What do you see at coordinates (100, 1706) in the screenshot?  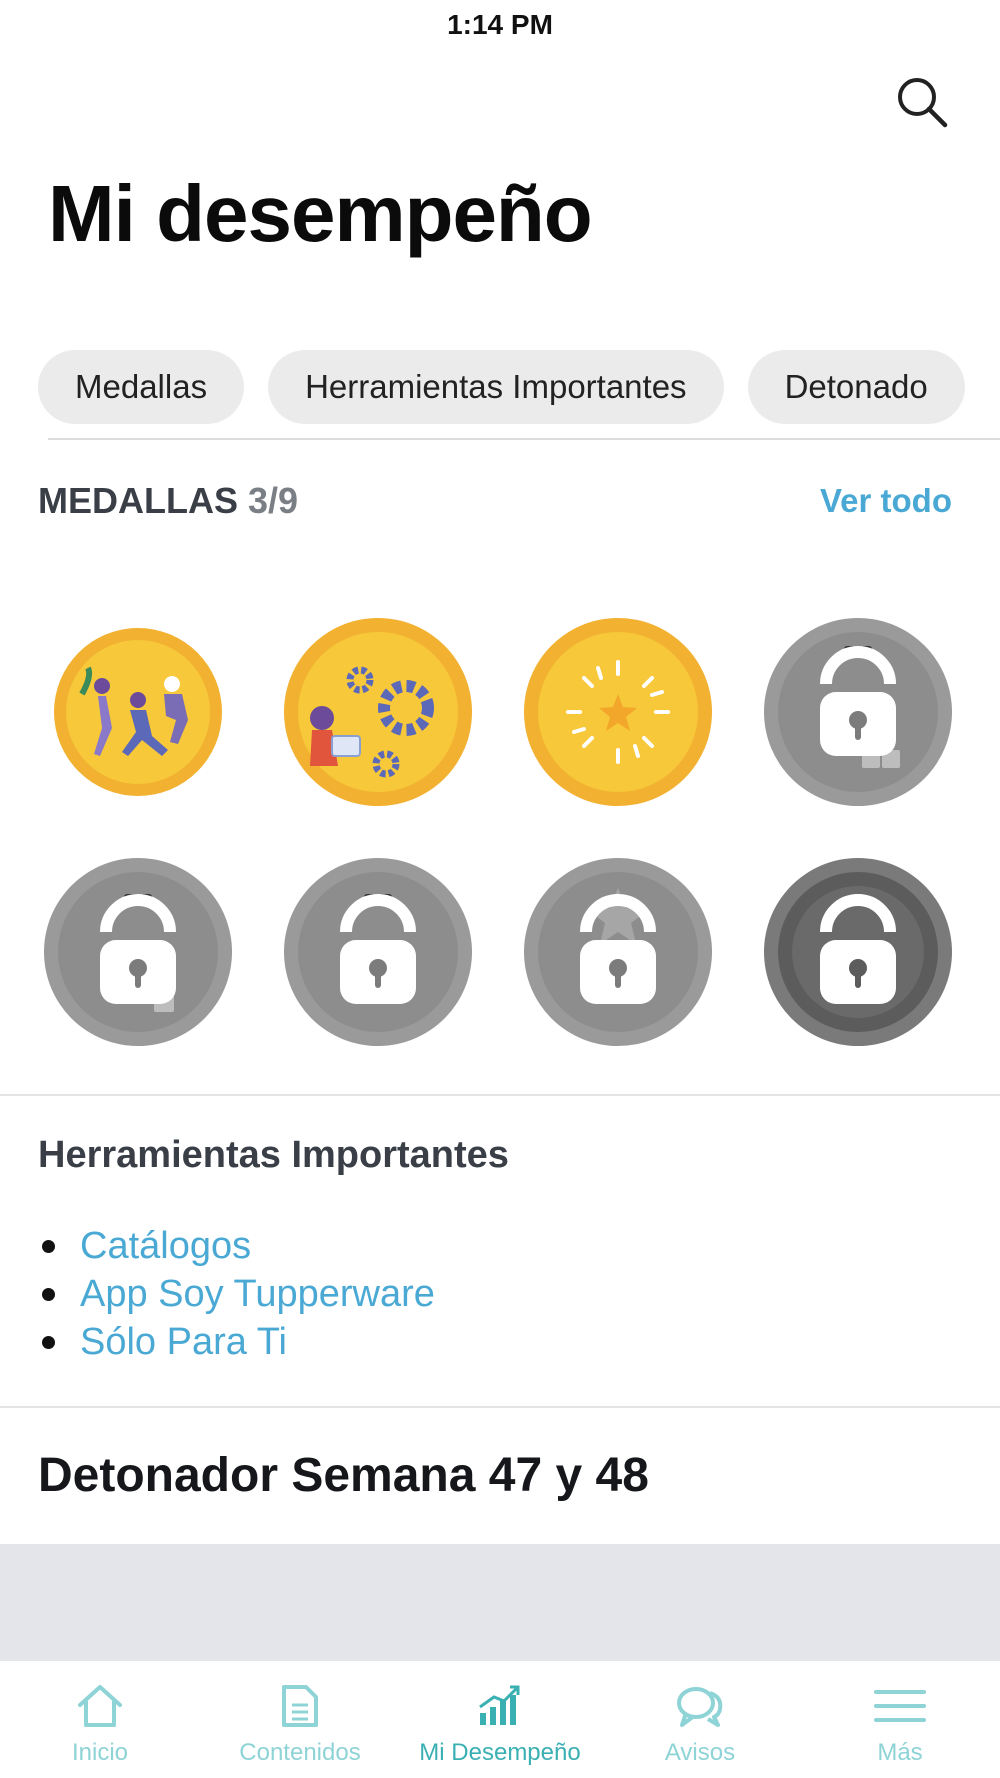 I see `home-icon` at bounding box center [100, 1706].